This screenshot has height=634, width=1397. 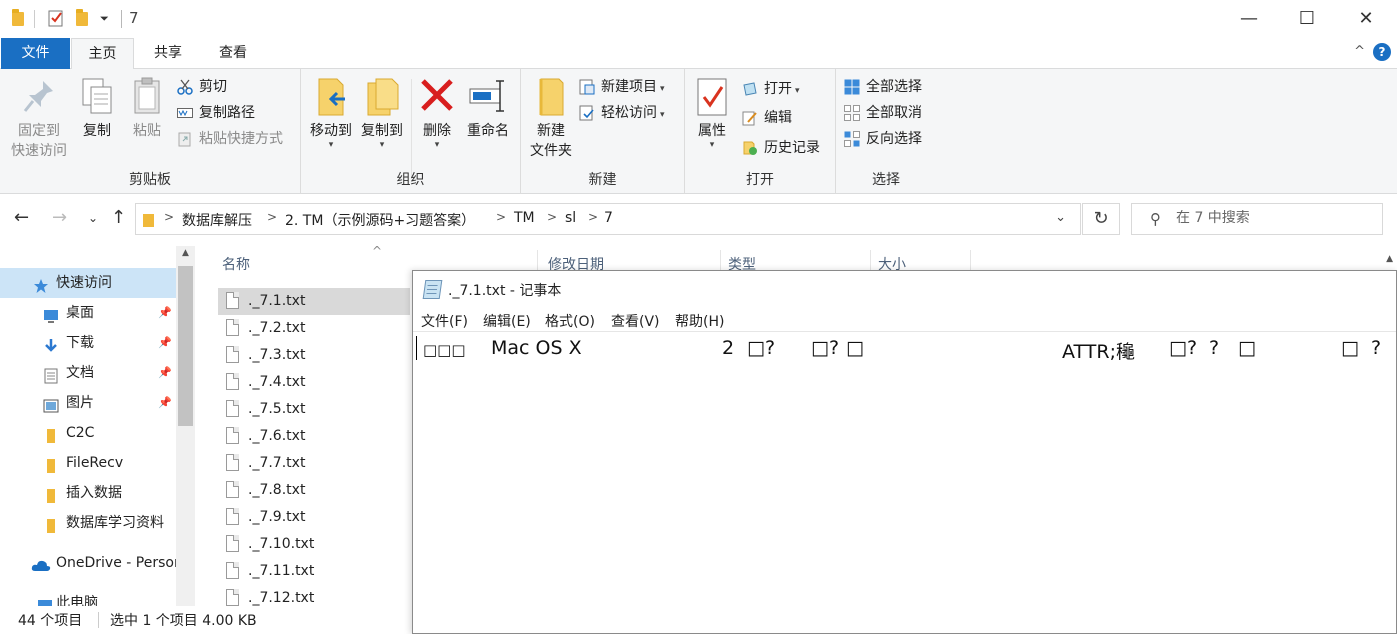 What do you see at coordinates (444, 321) in the screenshot?
I see `menu-file: 文件(F)` at bounding box center [444, 321].